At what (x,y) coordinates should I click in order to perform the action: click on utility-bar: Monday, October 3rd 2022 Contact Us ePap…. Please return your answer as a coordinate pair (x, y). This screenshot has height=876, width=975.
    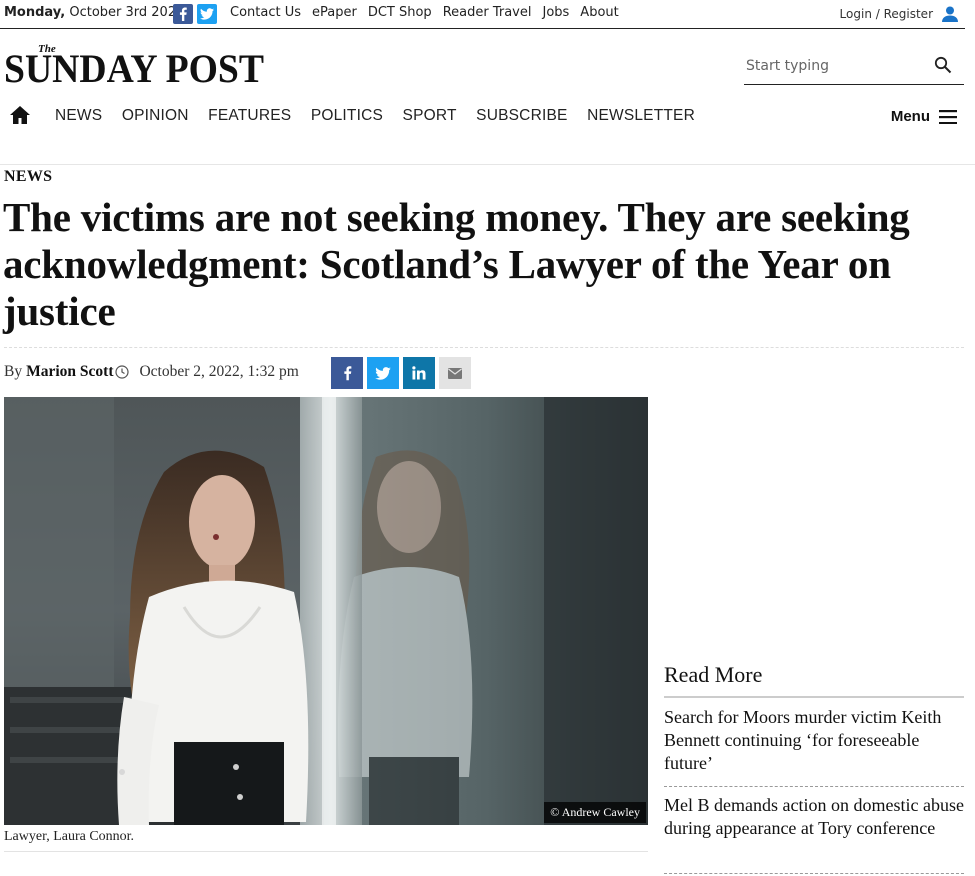
    Looking at the image, I should click on (487, 14).